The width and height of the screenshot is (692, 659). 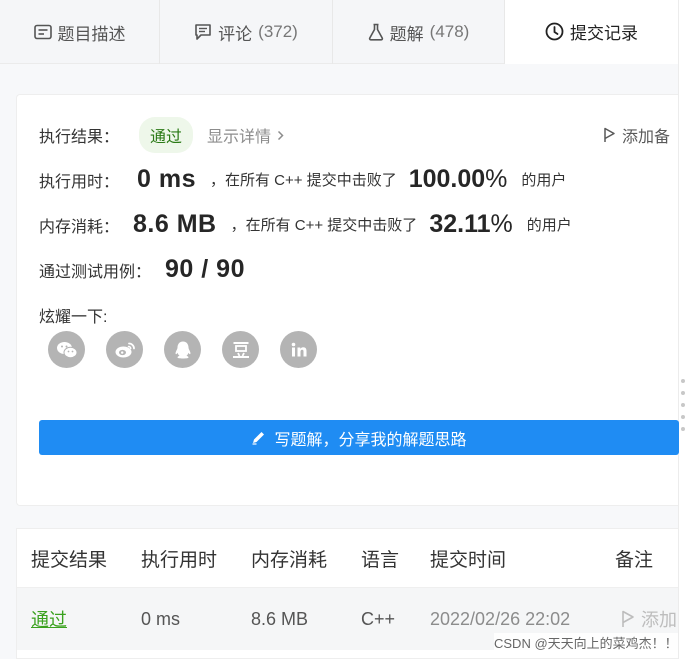 What do you see at coordinates (166, 179) in the screenshot?
I see `runtime-value: 0 ms` at bounding box center [166, 179].